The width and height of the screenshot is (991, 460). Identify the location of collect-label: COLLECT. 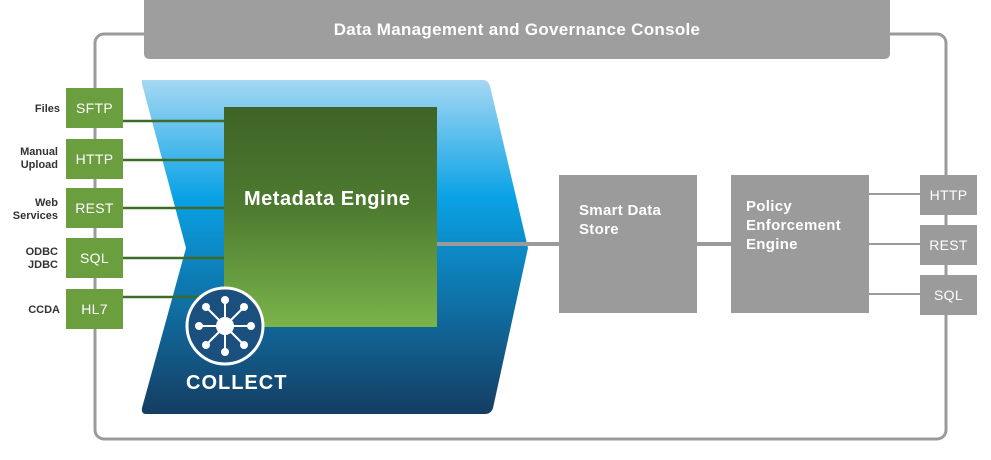
(237, 383).